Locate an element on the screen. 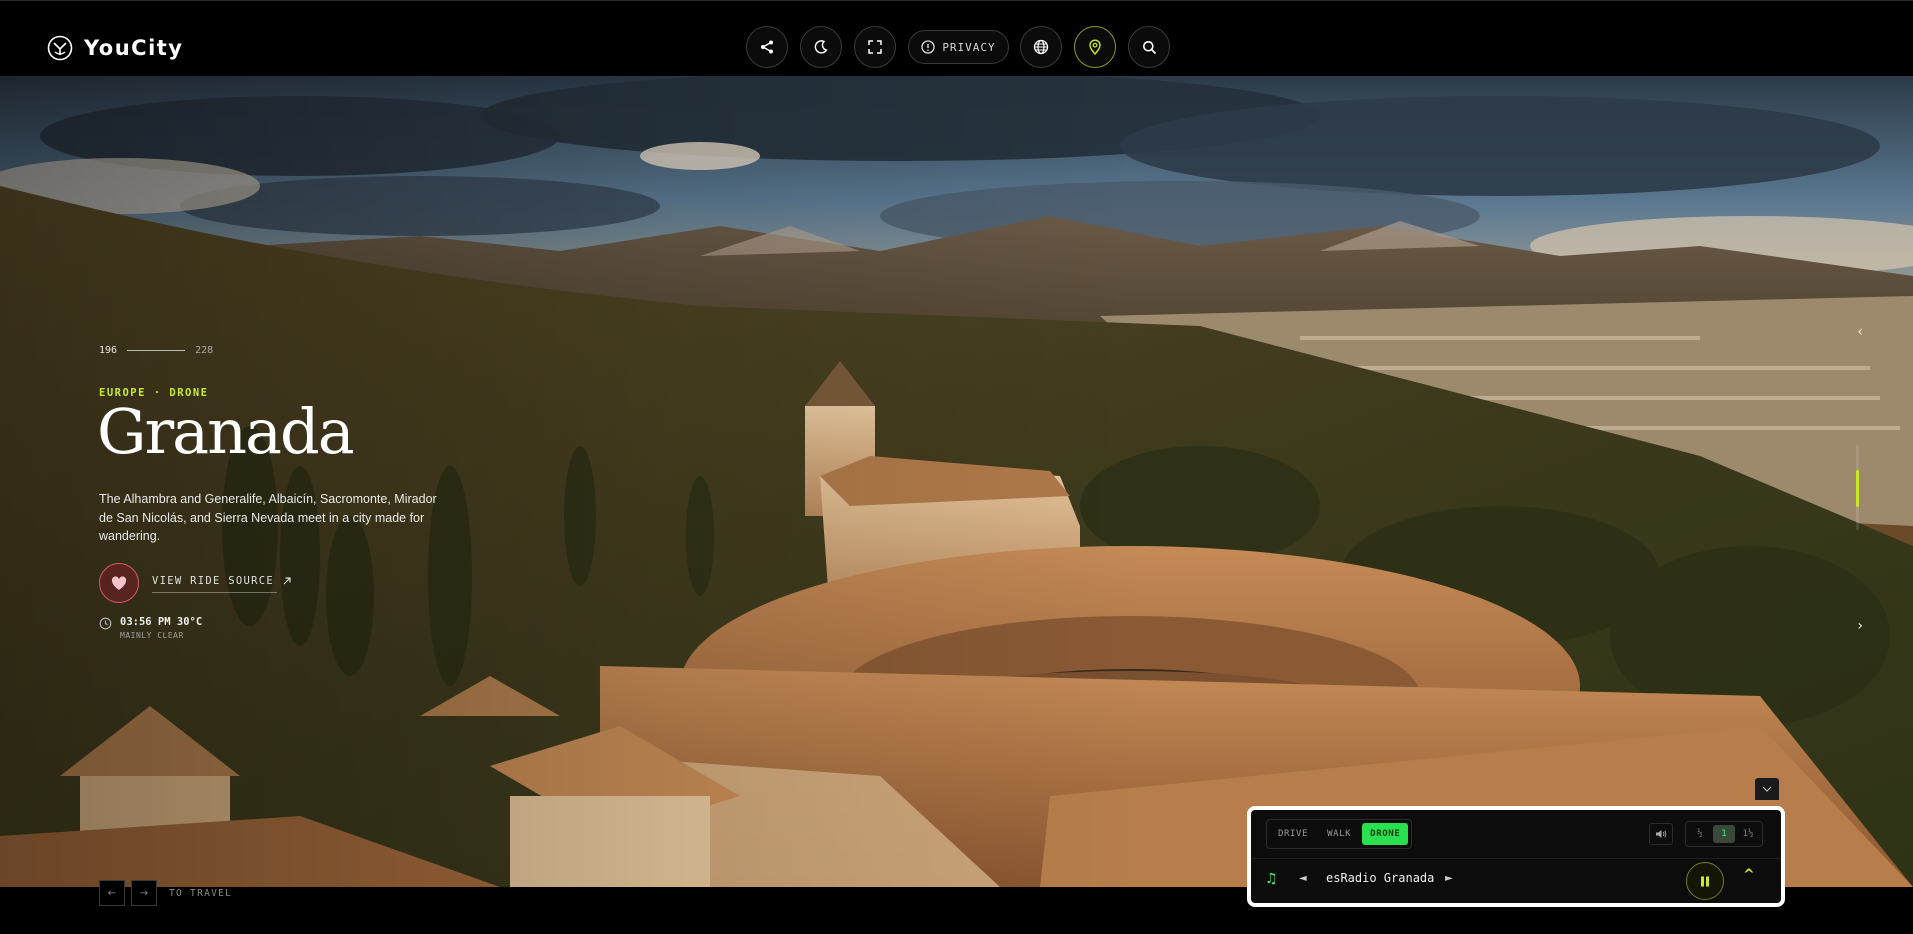 The height and width of the screenshot is (934, 1913). next-slide-button: › is located at coordinates (1860, 626).